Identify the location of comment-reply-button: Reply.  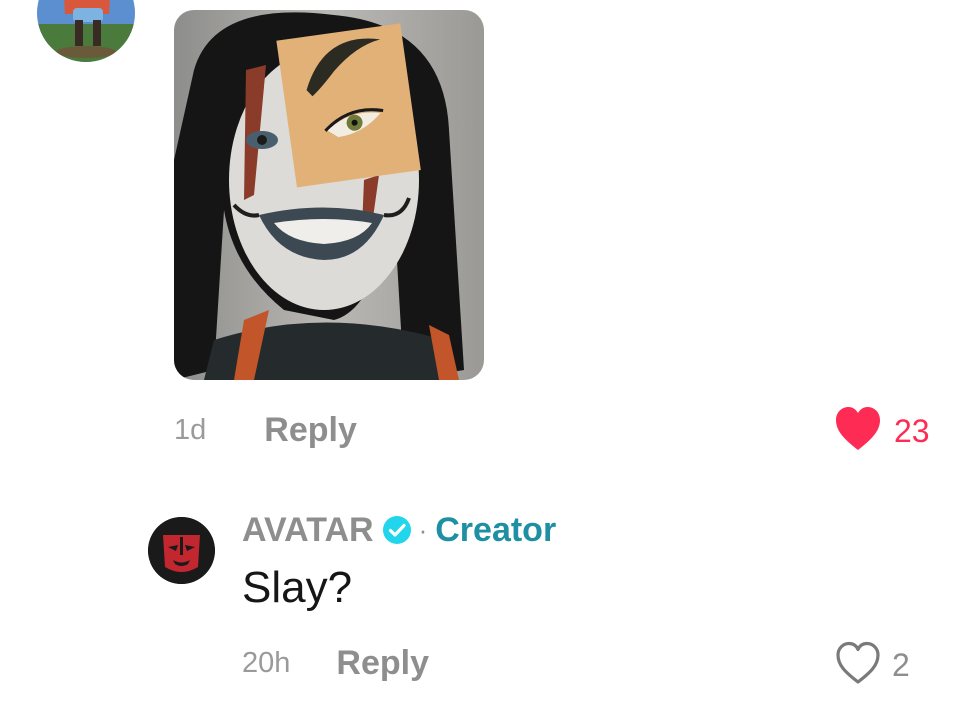
(310, 430).